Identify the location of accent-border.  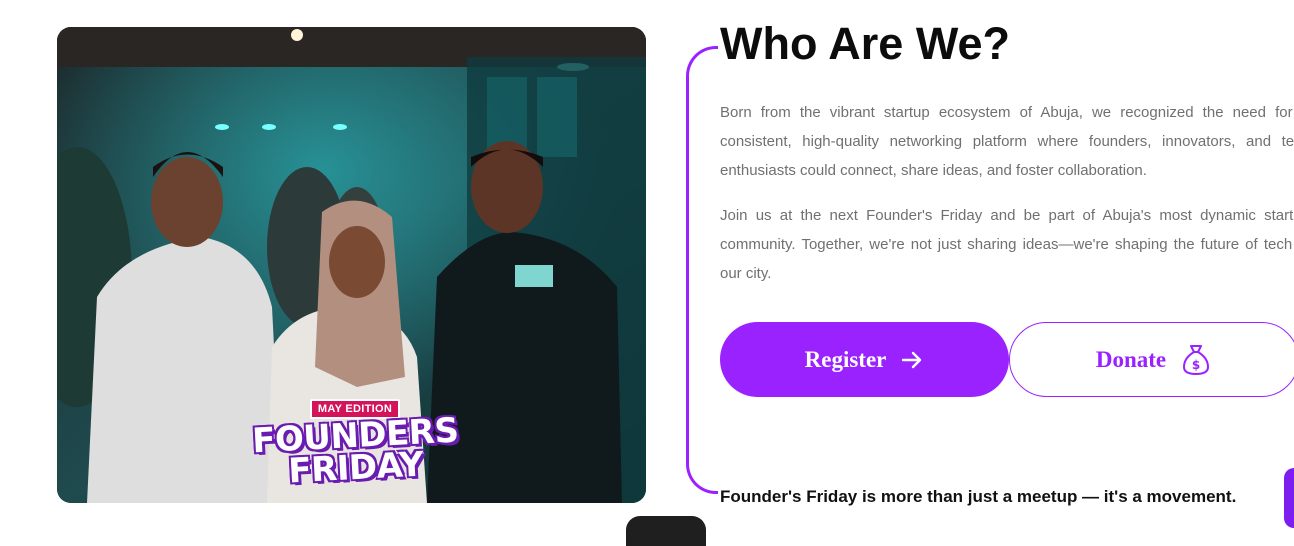
(702, 270).